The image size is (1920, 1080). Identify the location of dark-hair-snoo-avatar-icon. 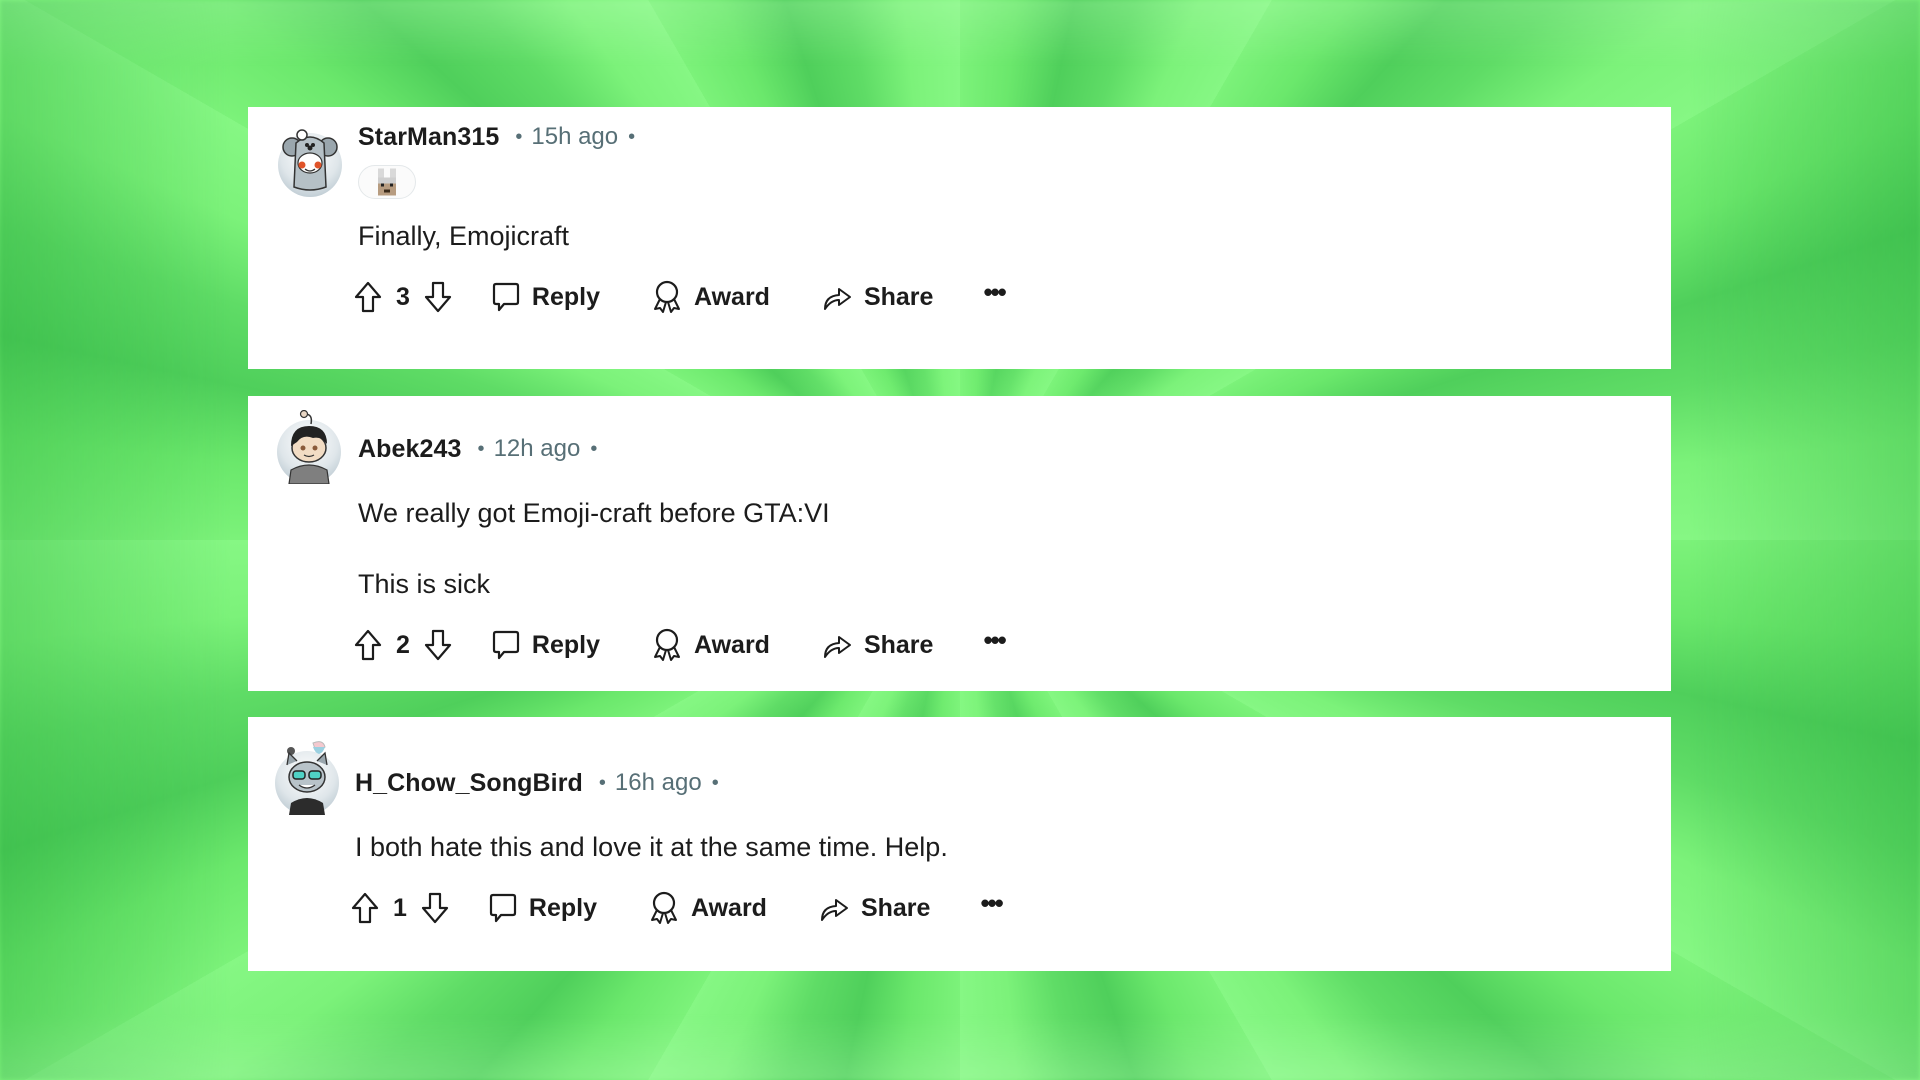
(309, 447).